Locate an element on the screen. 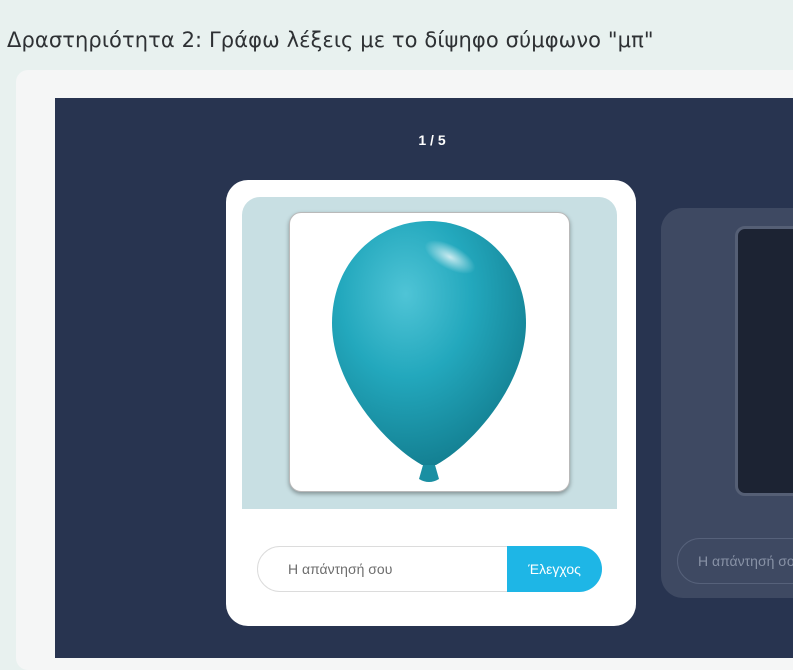 This screenshot has height=670, width=793. answer-row-next is located at coordinates (735, 561).